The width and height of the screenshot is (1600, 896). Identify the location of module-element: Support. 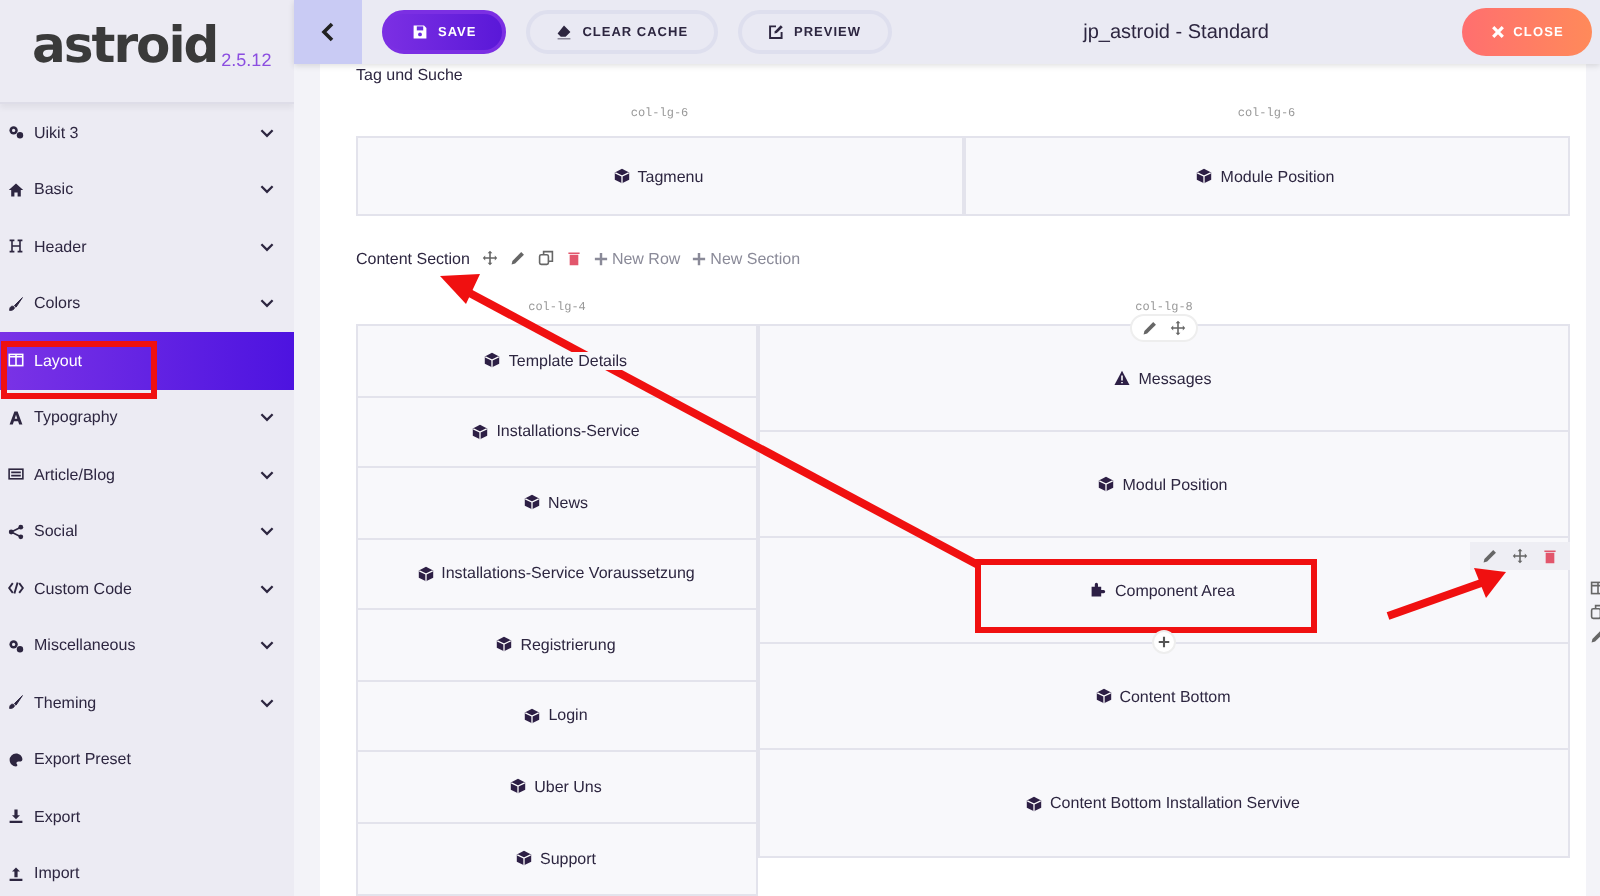
(557, 858).